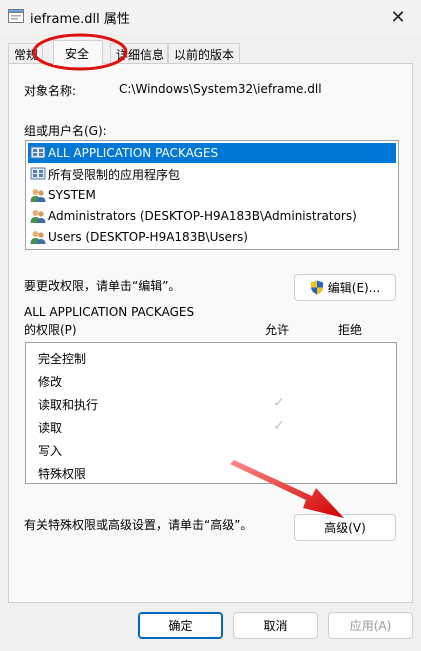 This screenshot has height=651, width=421. What do you see at coordinates (109, 312) in the screenshot?
I see `permissions-for-label: ALL APPLICATION PACKAGES` at bounding box center [109, 312].